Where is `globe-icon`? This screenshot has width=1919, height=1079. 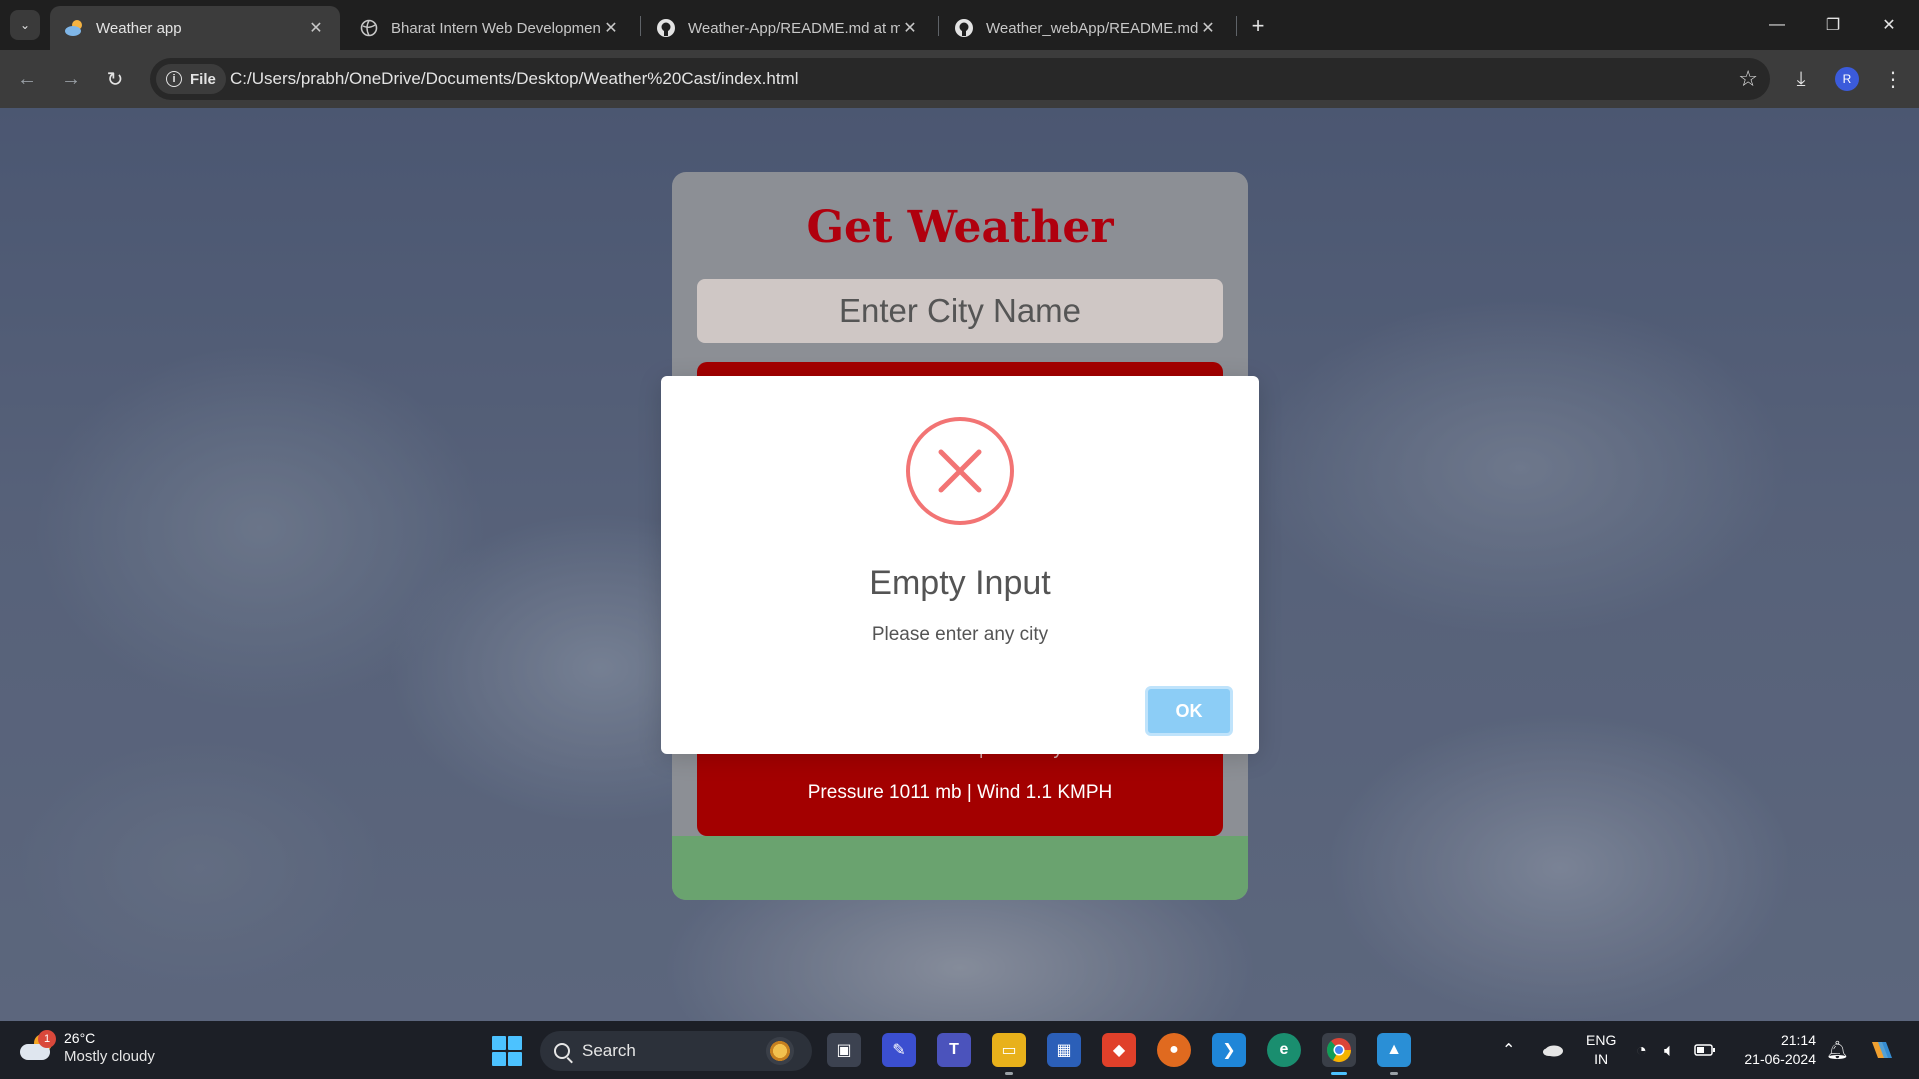 globe-icon is located at coordinates (369, 28).